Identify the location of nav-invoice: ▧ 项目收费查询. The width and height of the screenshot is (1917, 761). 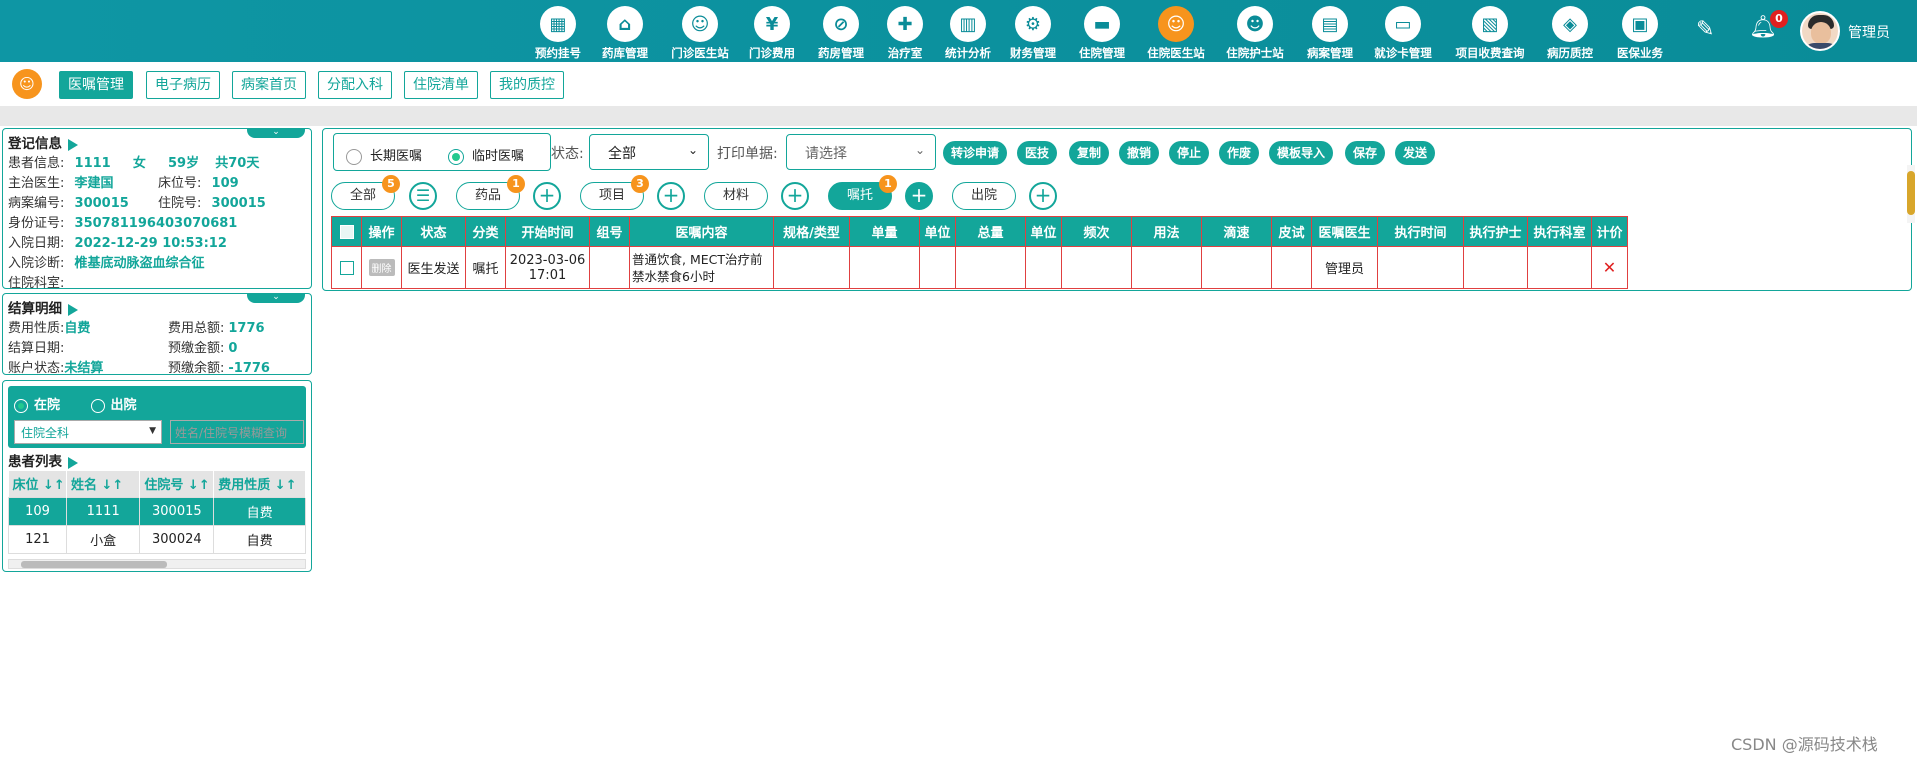
(1490, 31).